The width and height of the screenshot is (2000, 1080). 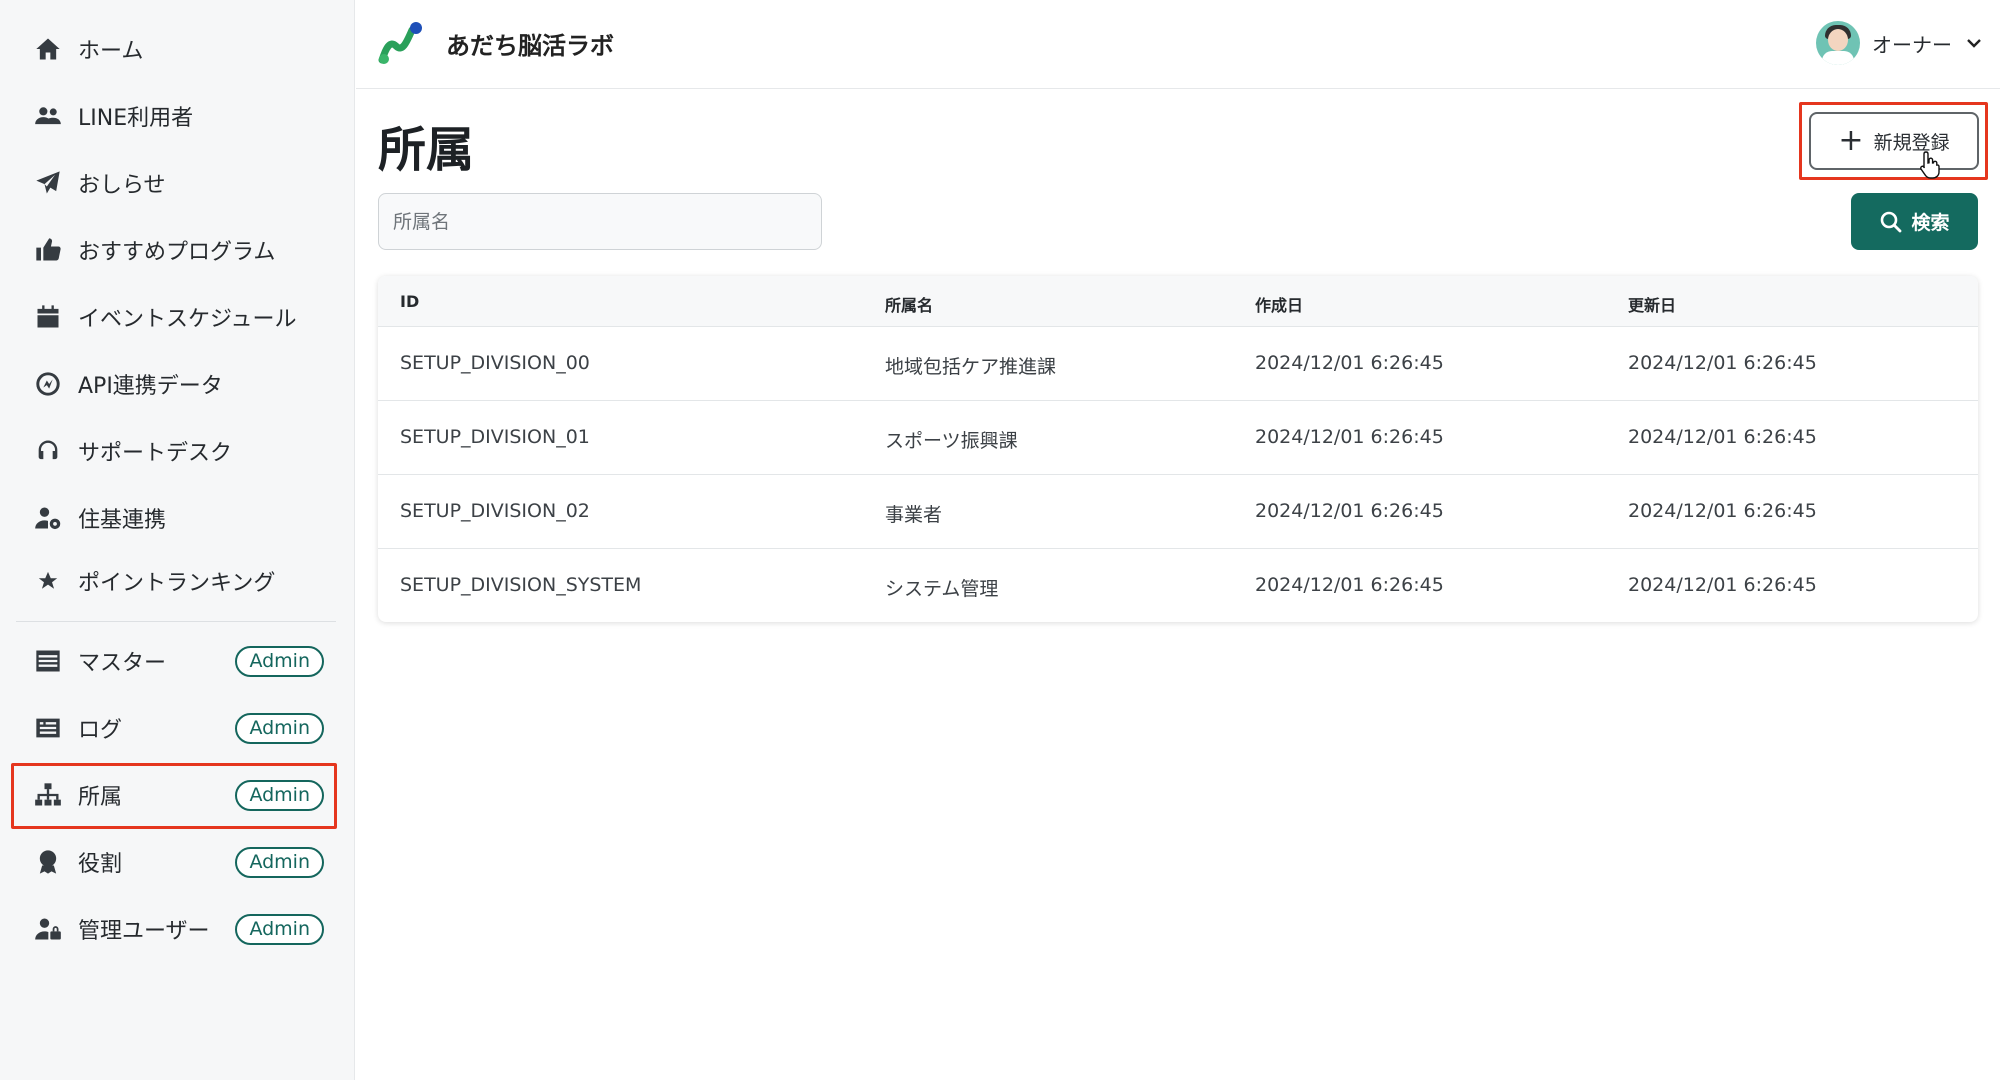 What do you see at coordinates (187, 319) in the screenshot?
I see `sidebar-item-label: イベントスケジュール` at bounding box center [187, 319].